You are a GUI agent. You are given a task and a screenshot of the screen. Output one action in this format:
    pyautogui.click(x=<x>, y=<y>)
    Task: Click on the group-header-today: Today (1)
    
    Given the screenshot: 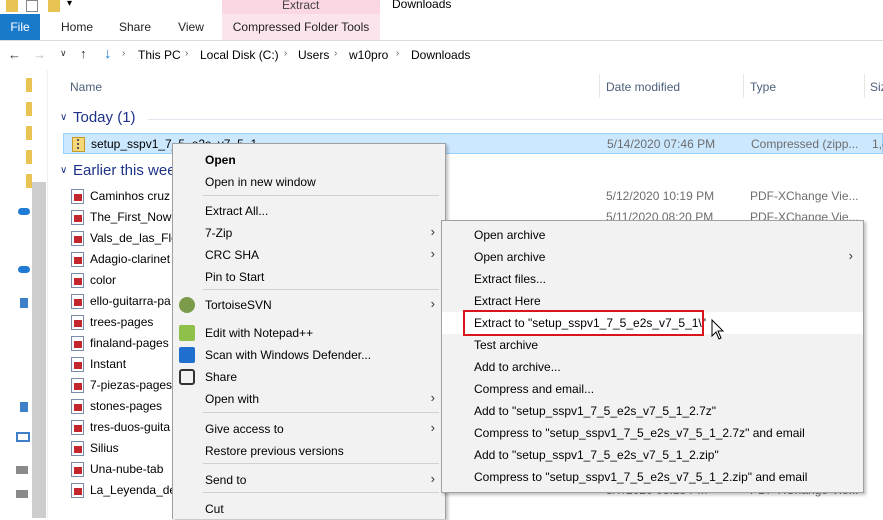 What is the action you would take?
    pyautogui.click(x=104, y=117)
    